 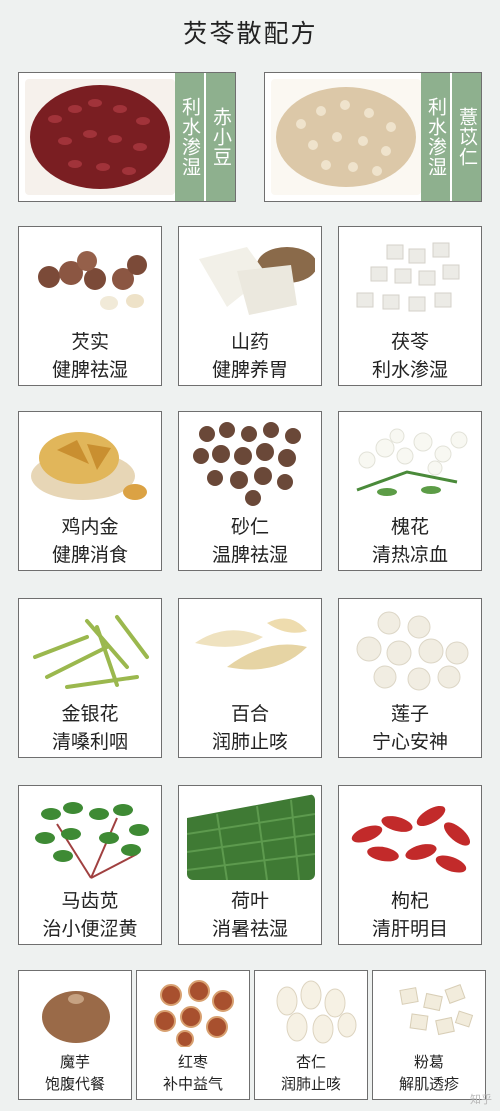 I want to click on ingredient-name: 金银花, so click(x=90, y=714).